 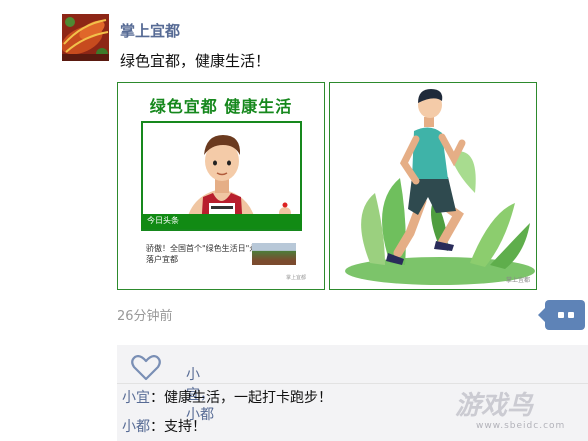 I want to click on heart-outline-icon, so click(x=146, y=368).